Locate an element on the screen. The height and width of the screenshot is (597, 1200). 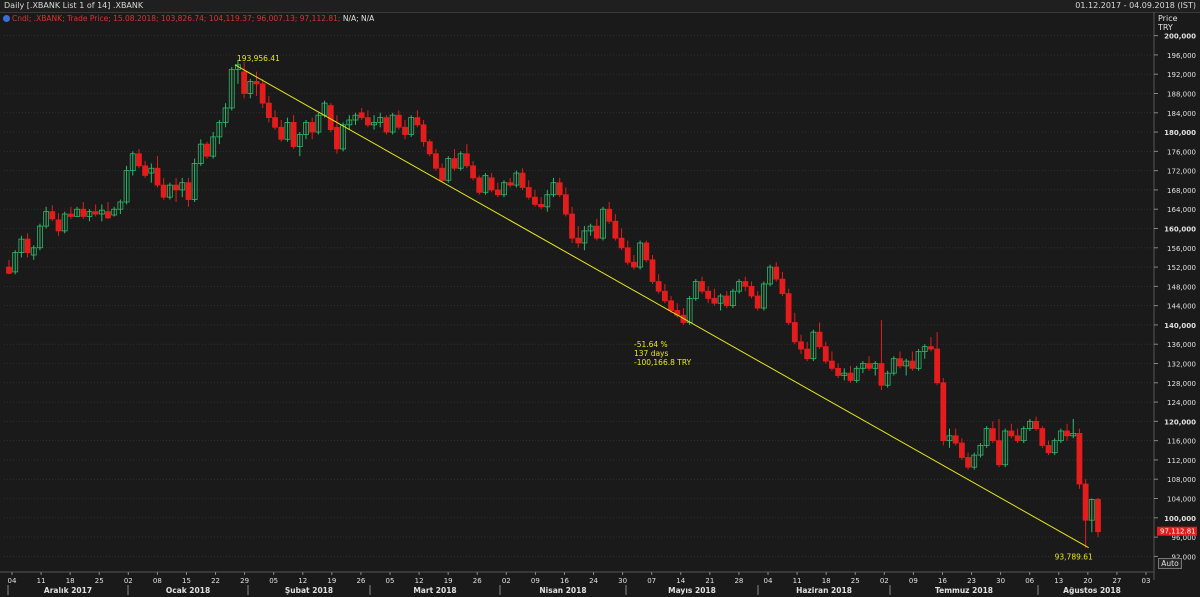
time-tick-label: 29 is located at coordinates (244, 581).